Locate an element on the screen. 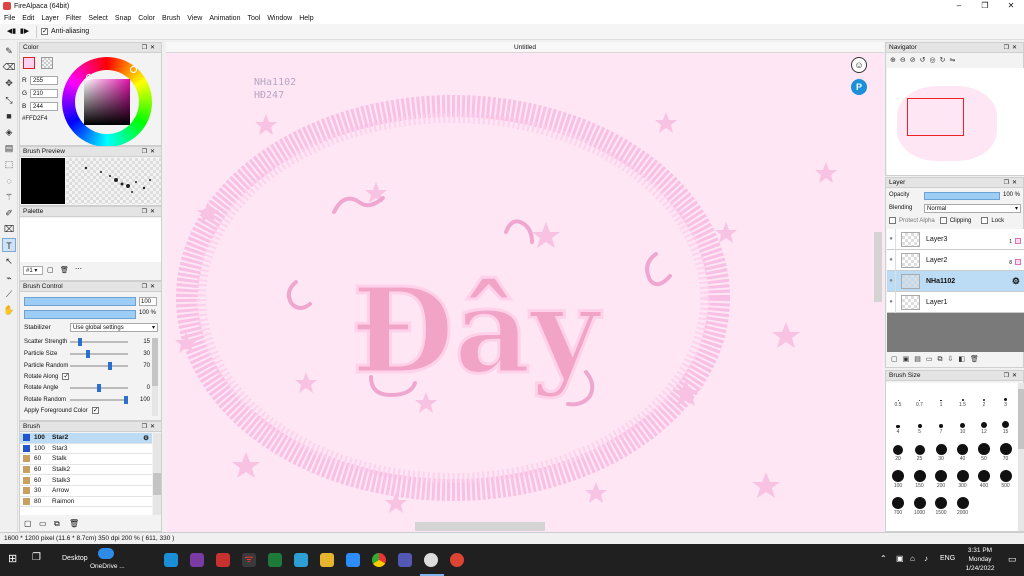 This screenshot has height=576, width=1024. bucket-tool-icon: ◈ is located at coordinates (9, 132).